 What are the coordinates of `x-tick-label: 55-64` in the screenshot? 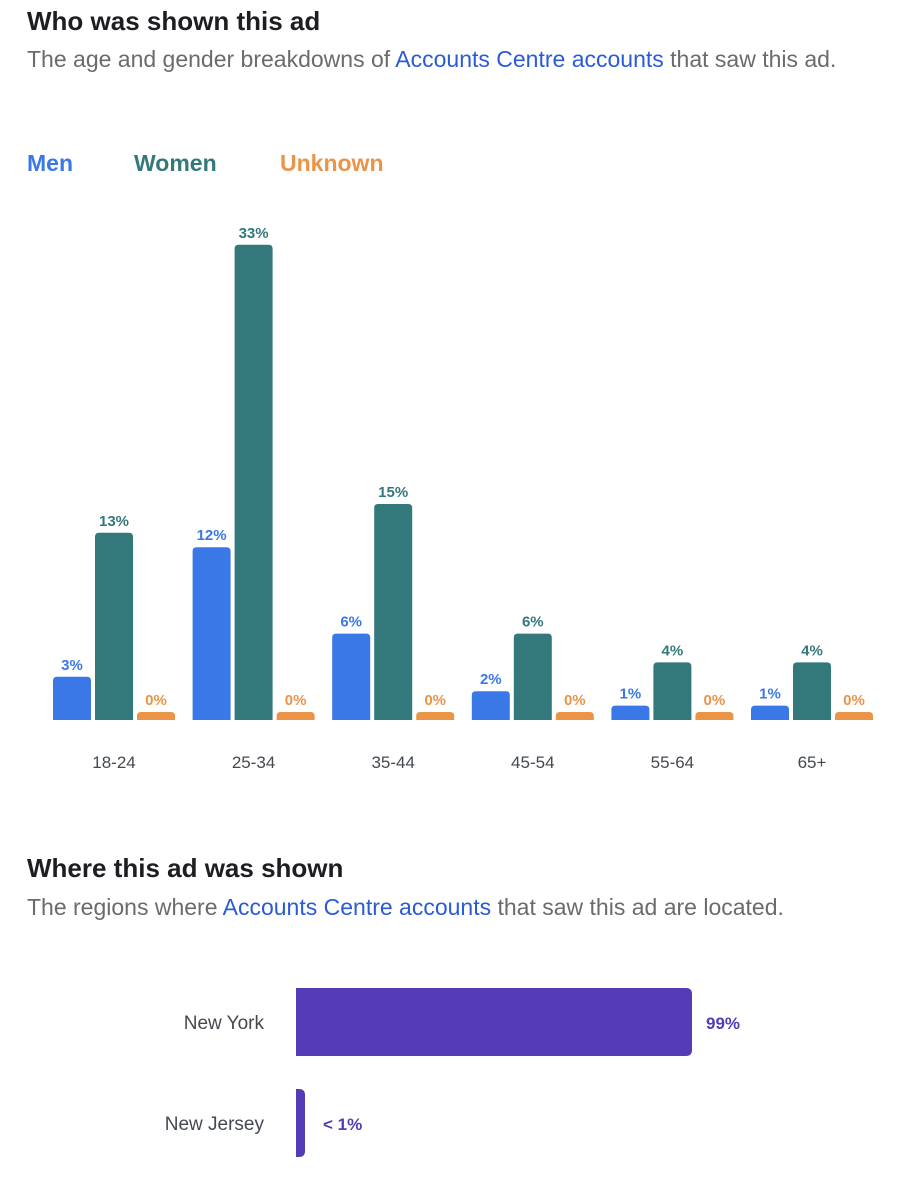 It's located at (672, 762).